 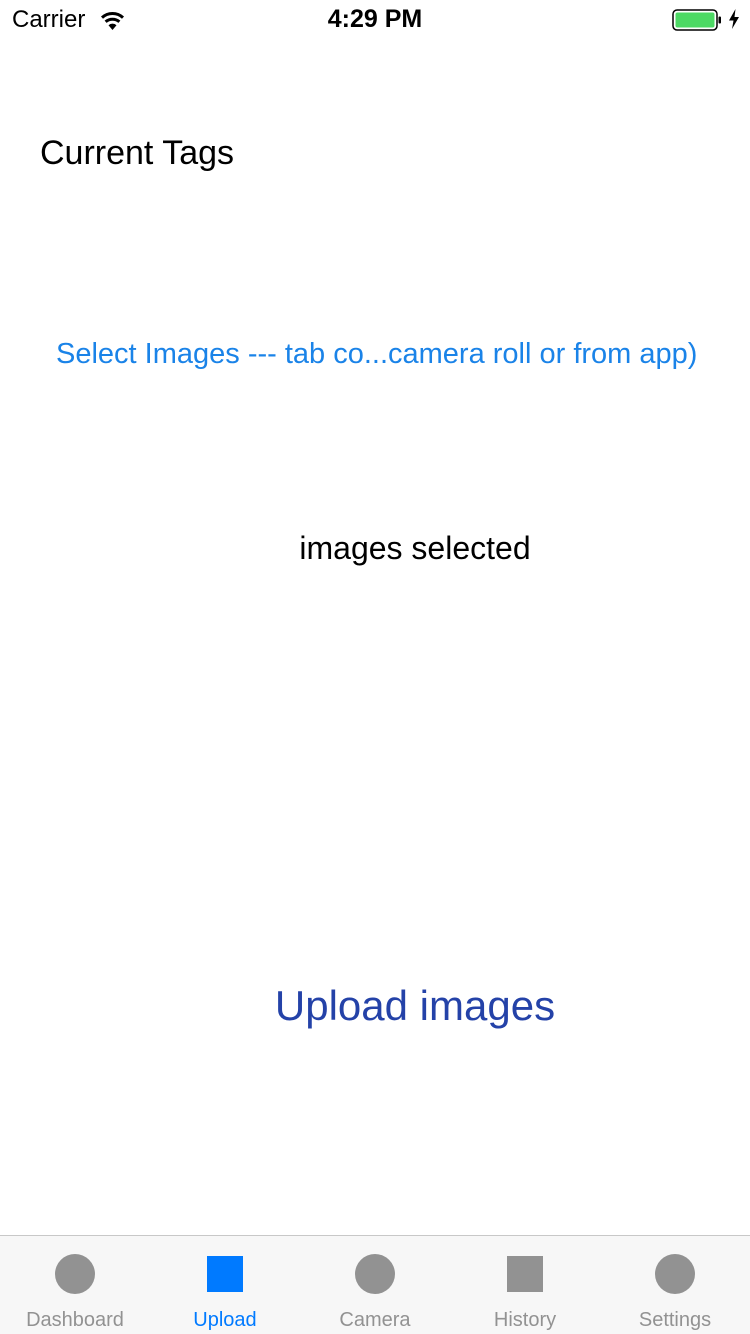 I want to click on tab-upload: Upload, so click(x=225, y=1285).